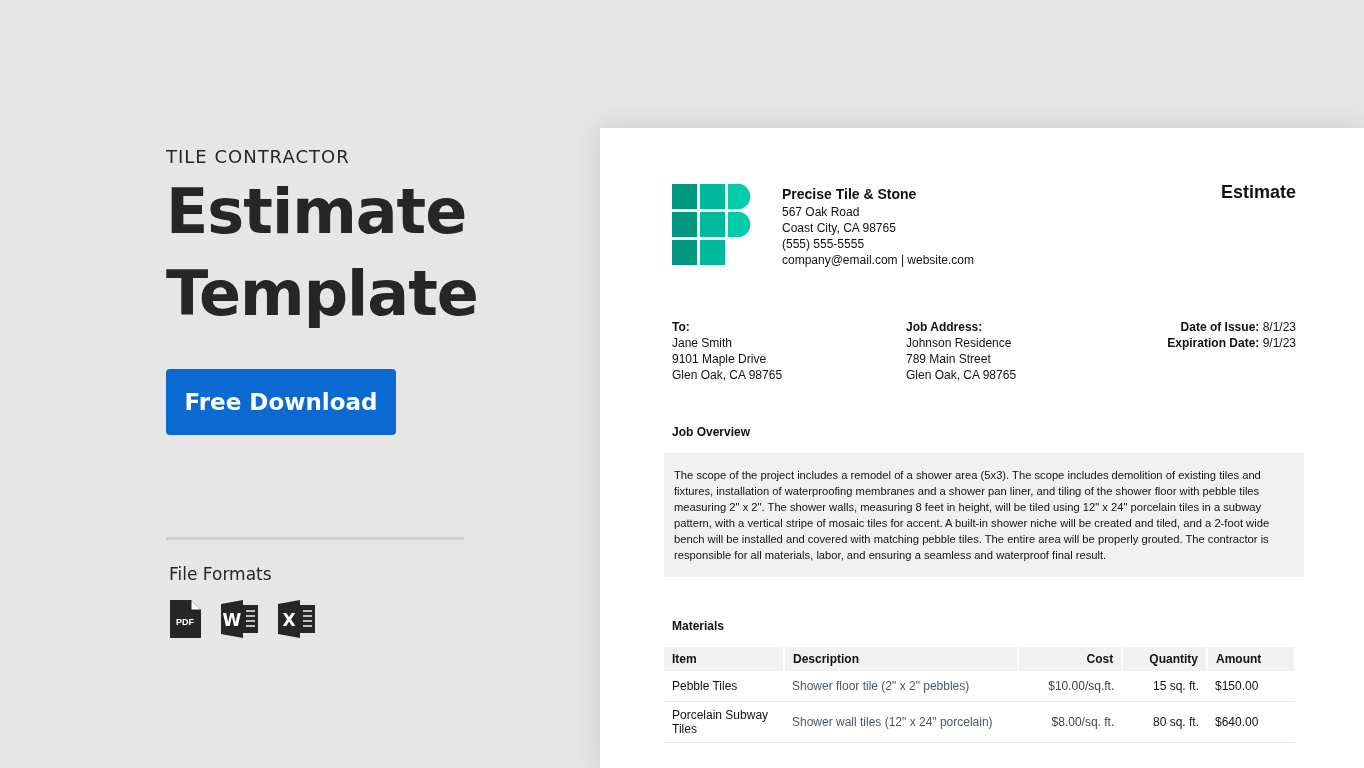  Describe the element at coordinates (879, 260) in the screenshot. I see `company-detail: company@email.com | website.com` at that location.